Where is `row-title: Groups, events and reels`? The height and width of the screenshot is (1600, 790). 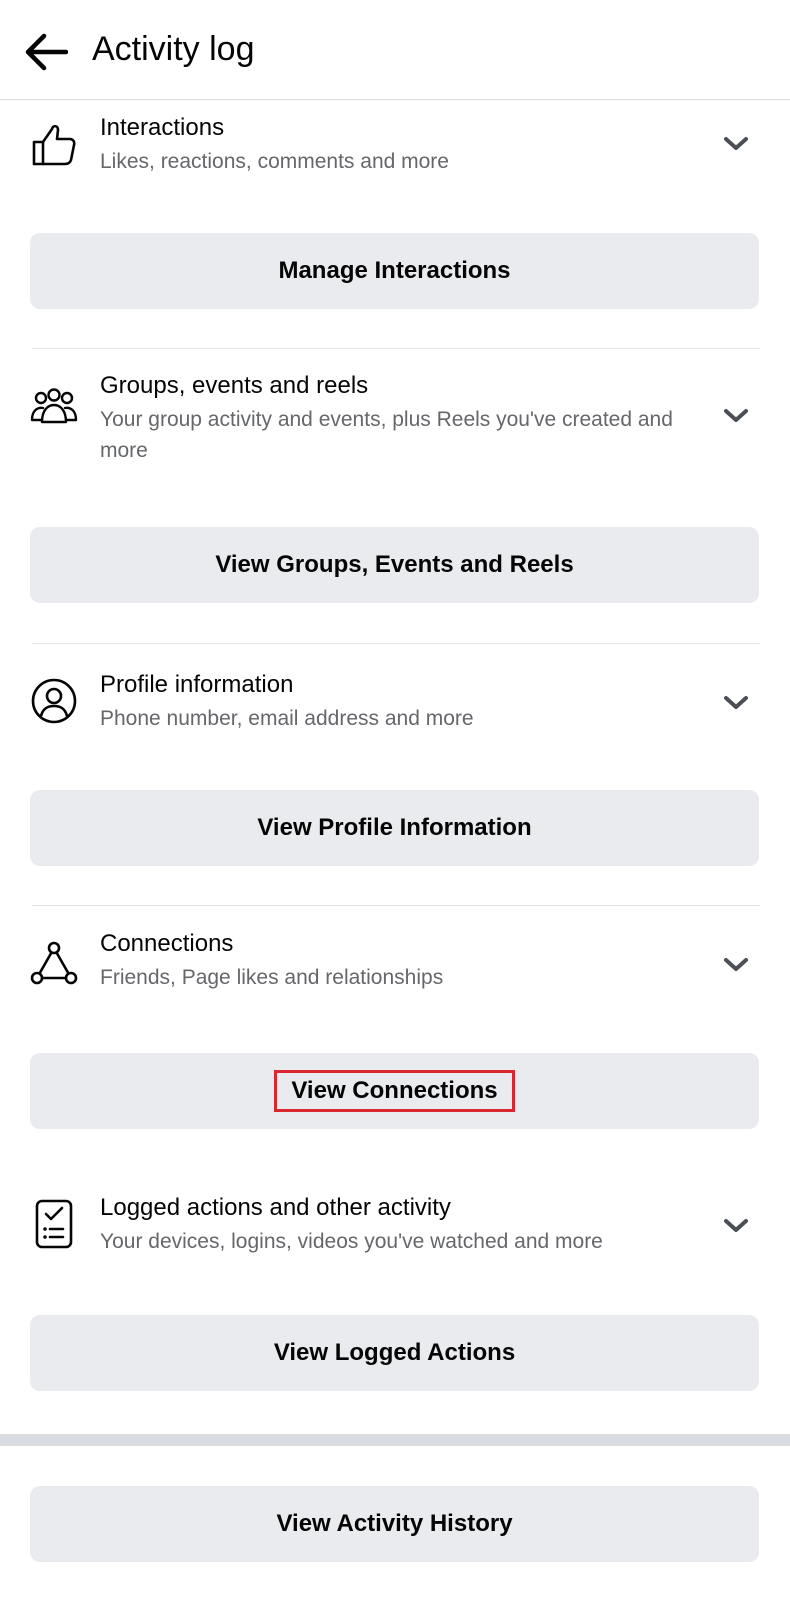 row-title: Groups, events and reels is located at coordinates (234, 385).